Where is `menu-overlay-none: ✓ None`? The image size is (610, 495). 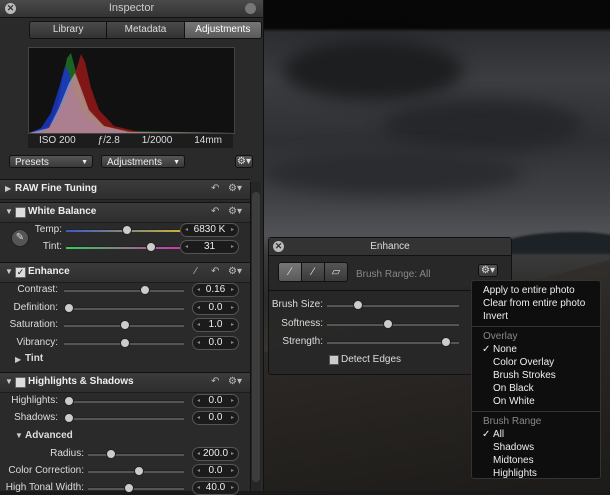 menu-overlay-none: ✓ None is located at coordinates (536, 349).